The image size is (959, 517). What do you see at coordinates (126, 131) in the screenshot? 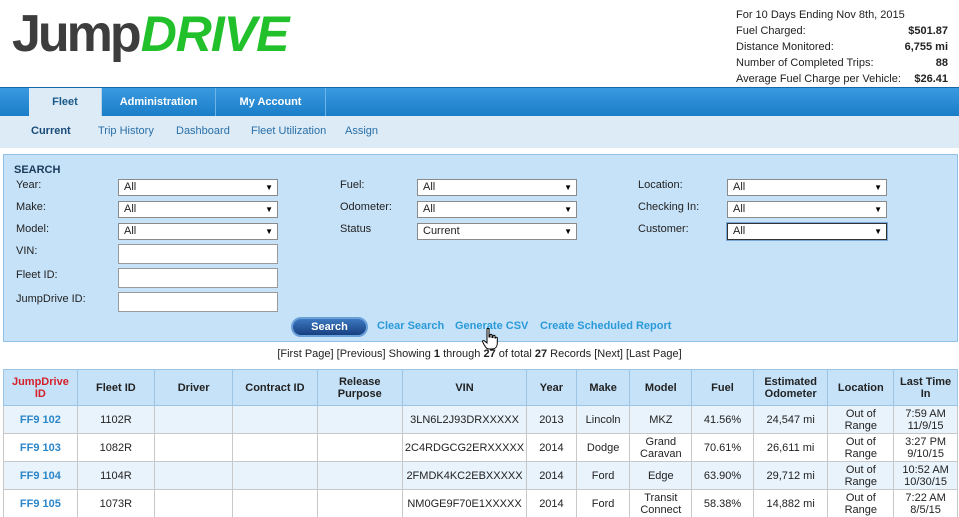
I see `subtab-trip-history: Trip History` at bounding box center [126, 131].